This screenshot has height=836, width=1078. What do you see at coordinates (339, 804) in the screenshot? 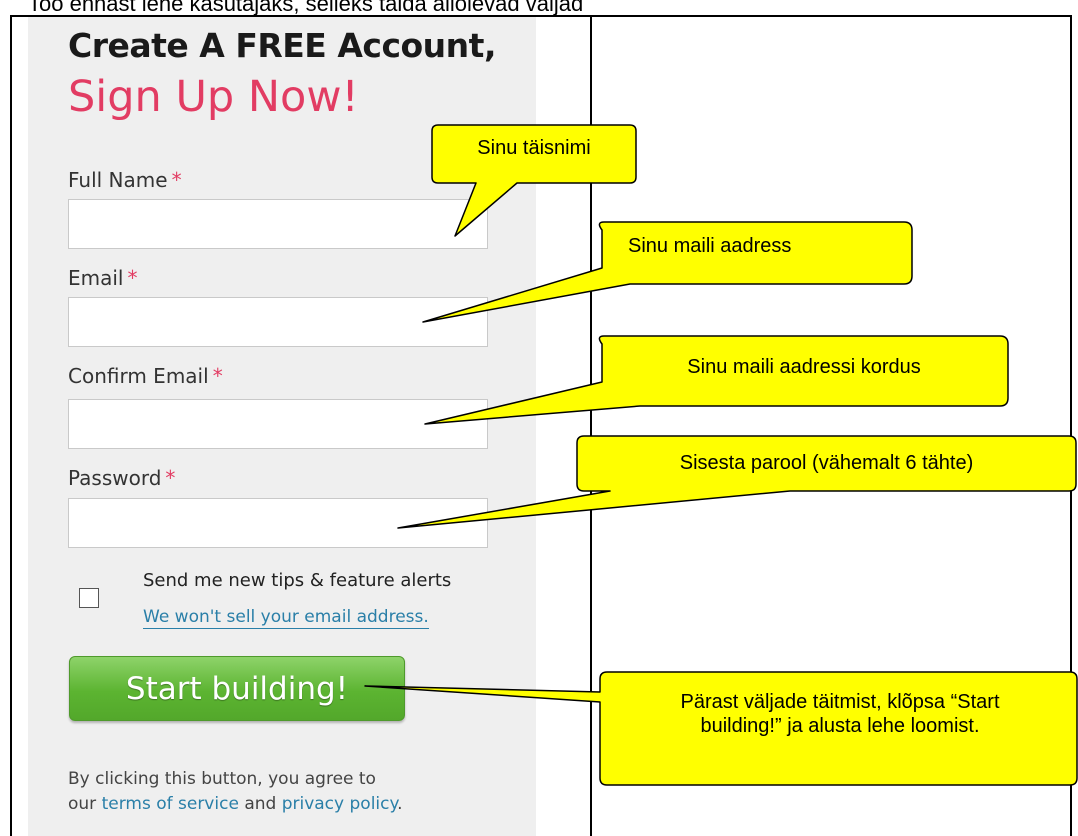
I see `privacy-policy-link: privacy policy` at bounding box center [339, 804].